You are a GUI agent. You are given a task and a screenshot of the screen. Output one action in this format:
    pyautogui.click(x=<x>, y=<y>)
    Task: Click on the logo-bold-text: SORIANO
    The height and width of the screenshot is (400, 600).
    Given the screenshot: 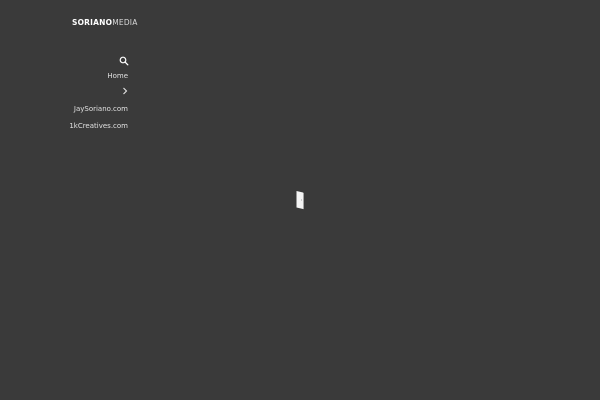 What is the action you would take?
    pyautogui.click(x=92, y=22)
    